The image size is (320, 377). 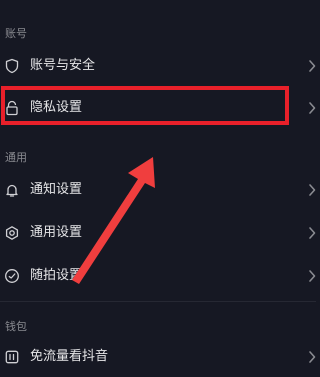 I want to click on data-card-icon, so click(x=12, y=357).